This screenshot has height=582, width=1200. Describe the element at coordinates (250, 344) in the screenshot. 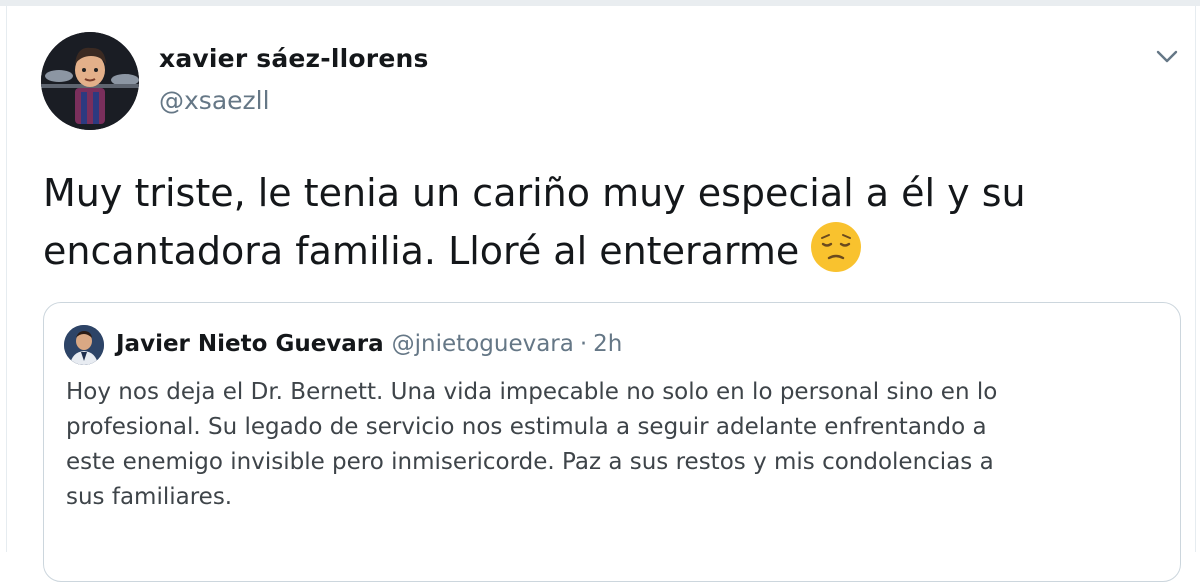

I see `quoted-author-name: Javier Nieto Guevara` at that location.